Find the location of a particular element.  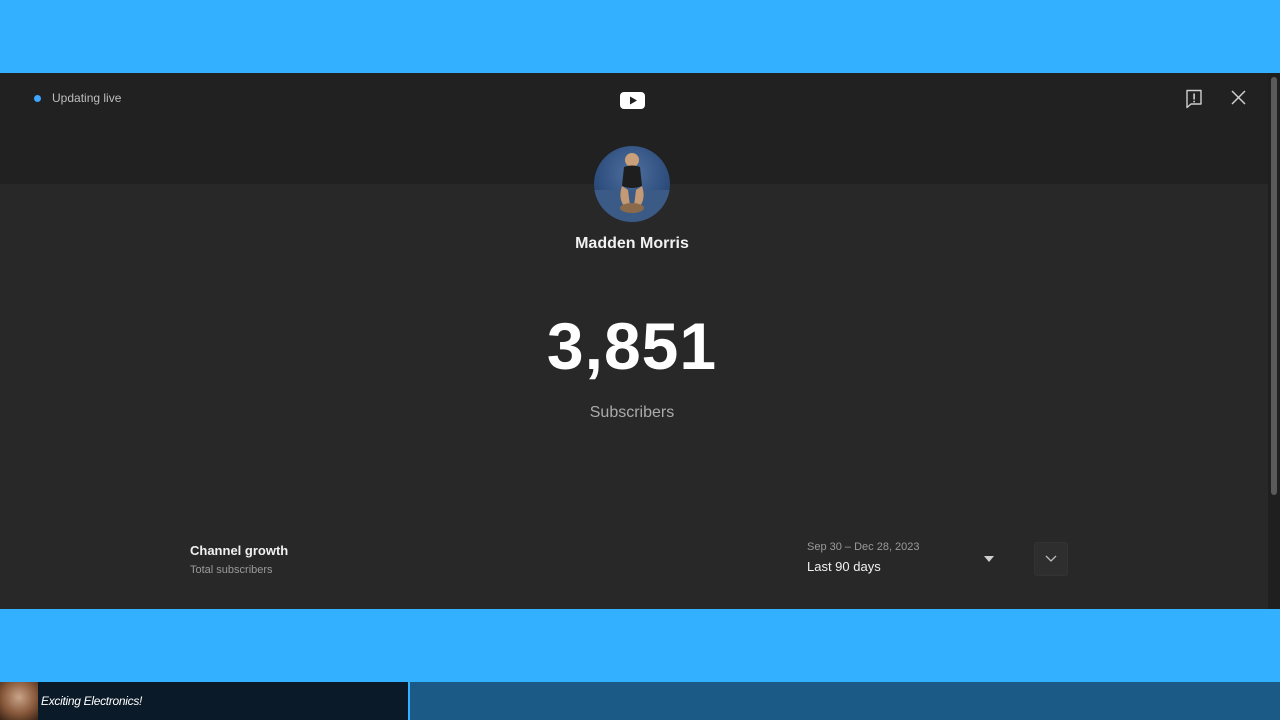

bottom-strip: Exciting Electronics! is located at coordinates (640, 701).